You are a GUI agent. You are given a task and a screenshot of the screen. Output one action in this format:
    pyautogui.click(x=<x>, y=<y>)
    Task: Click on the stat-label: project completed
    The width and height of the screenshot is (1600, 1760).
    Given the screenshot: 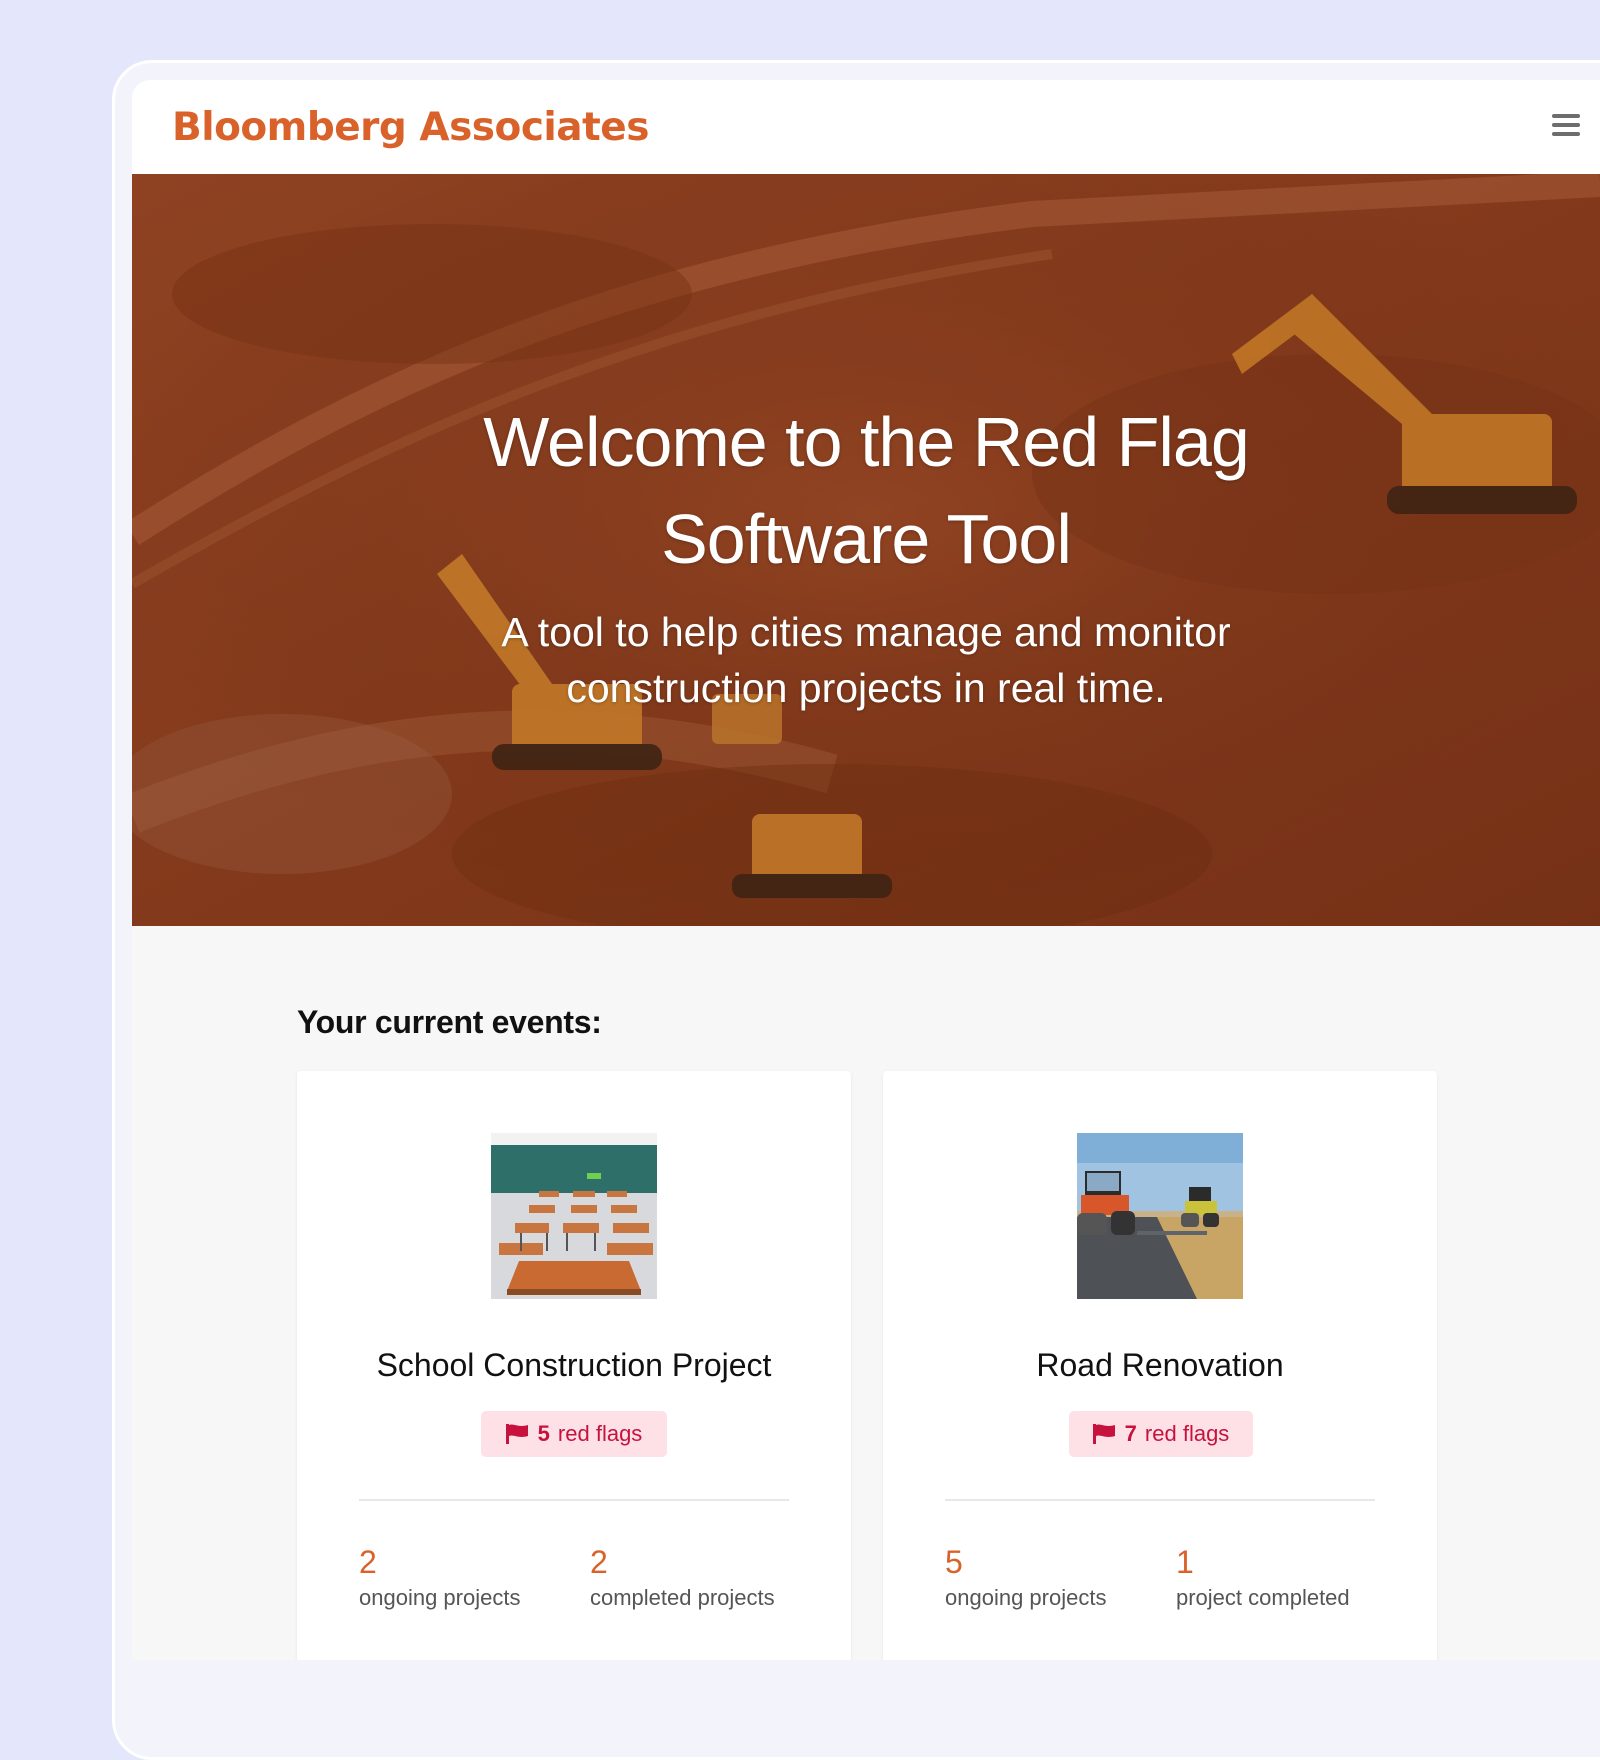 What is the action you would take?
    pyautogui.click(x=1263, y=1597)
    